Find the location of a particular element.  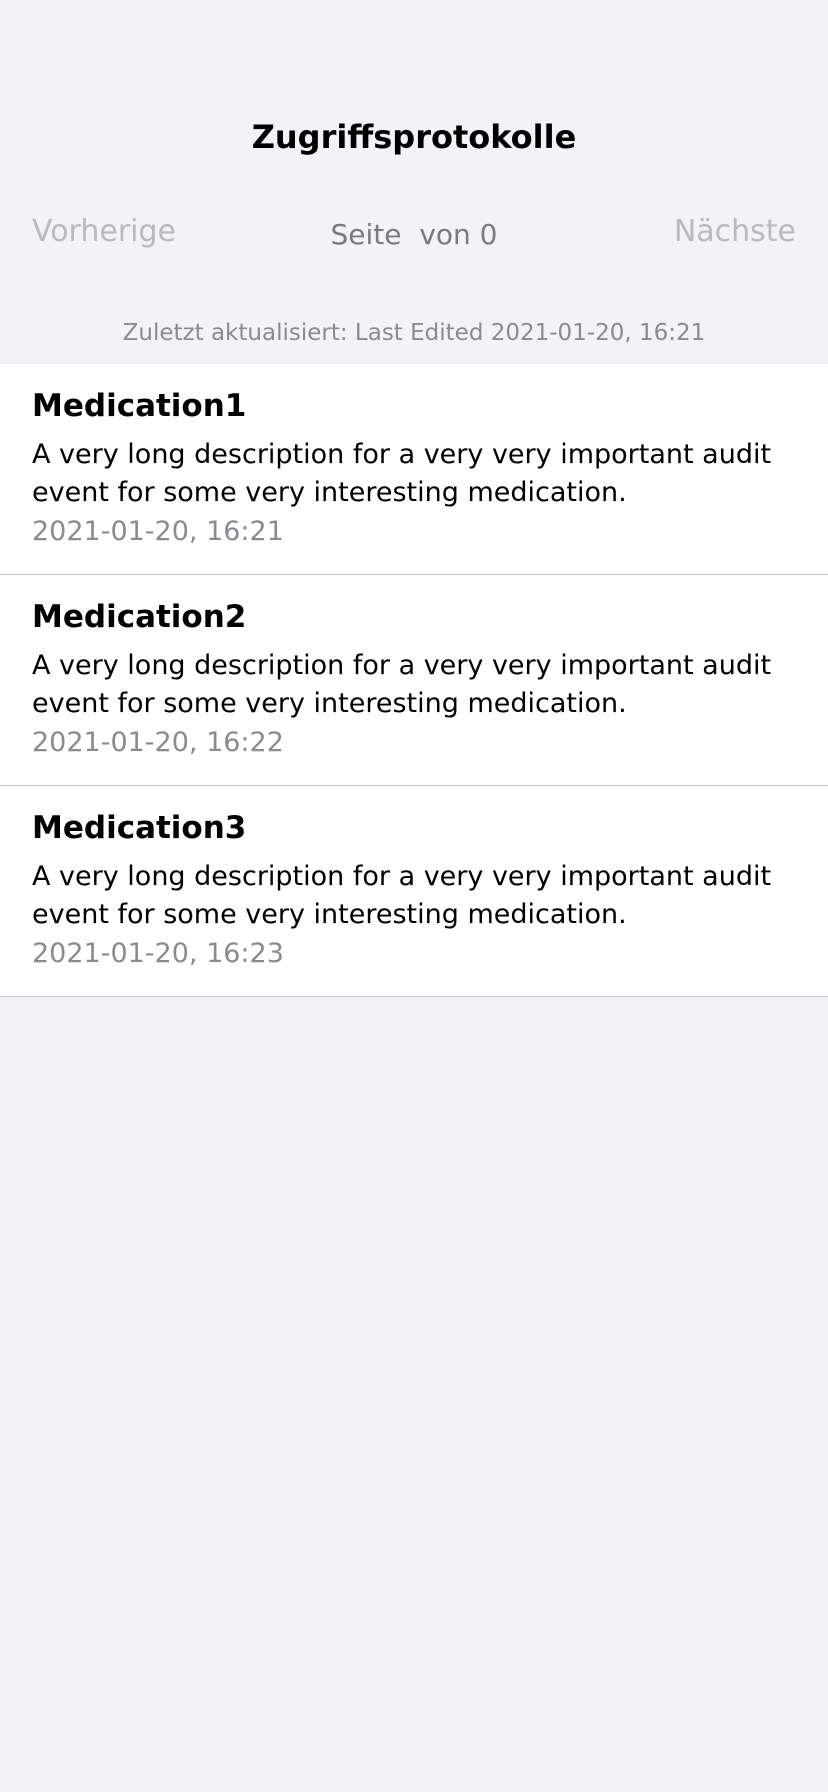

list-item-timestamp: 2021-01-20, 16:21 is located at coordinates (158, 531).